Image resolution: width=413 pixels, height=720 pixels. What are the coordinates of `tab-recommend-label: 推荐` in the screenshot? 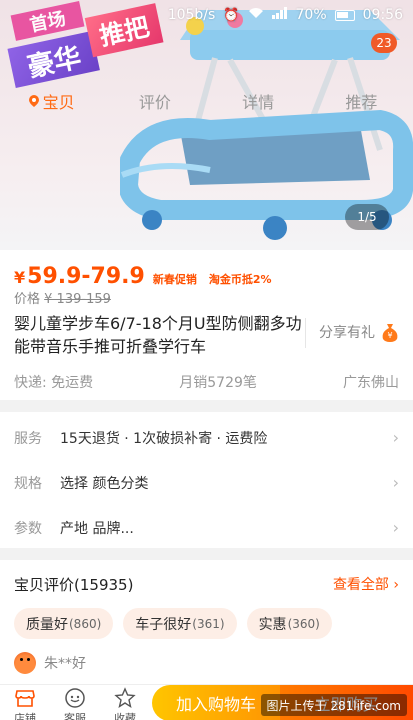 It's located at (361, 102).